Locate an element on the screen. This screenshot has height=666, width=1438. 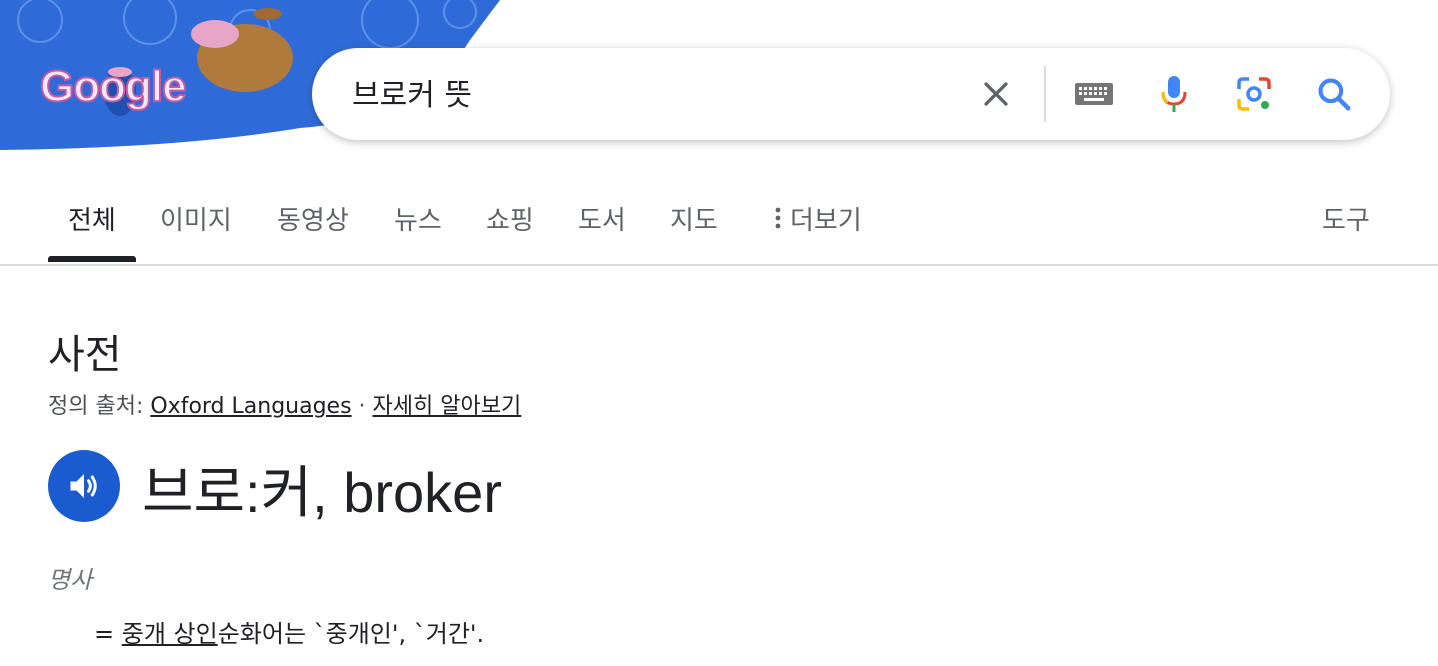
search-input: 브로커 뜻 is located at coordinates (412, 92).